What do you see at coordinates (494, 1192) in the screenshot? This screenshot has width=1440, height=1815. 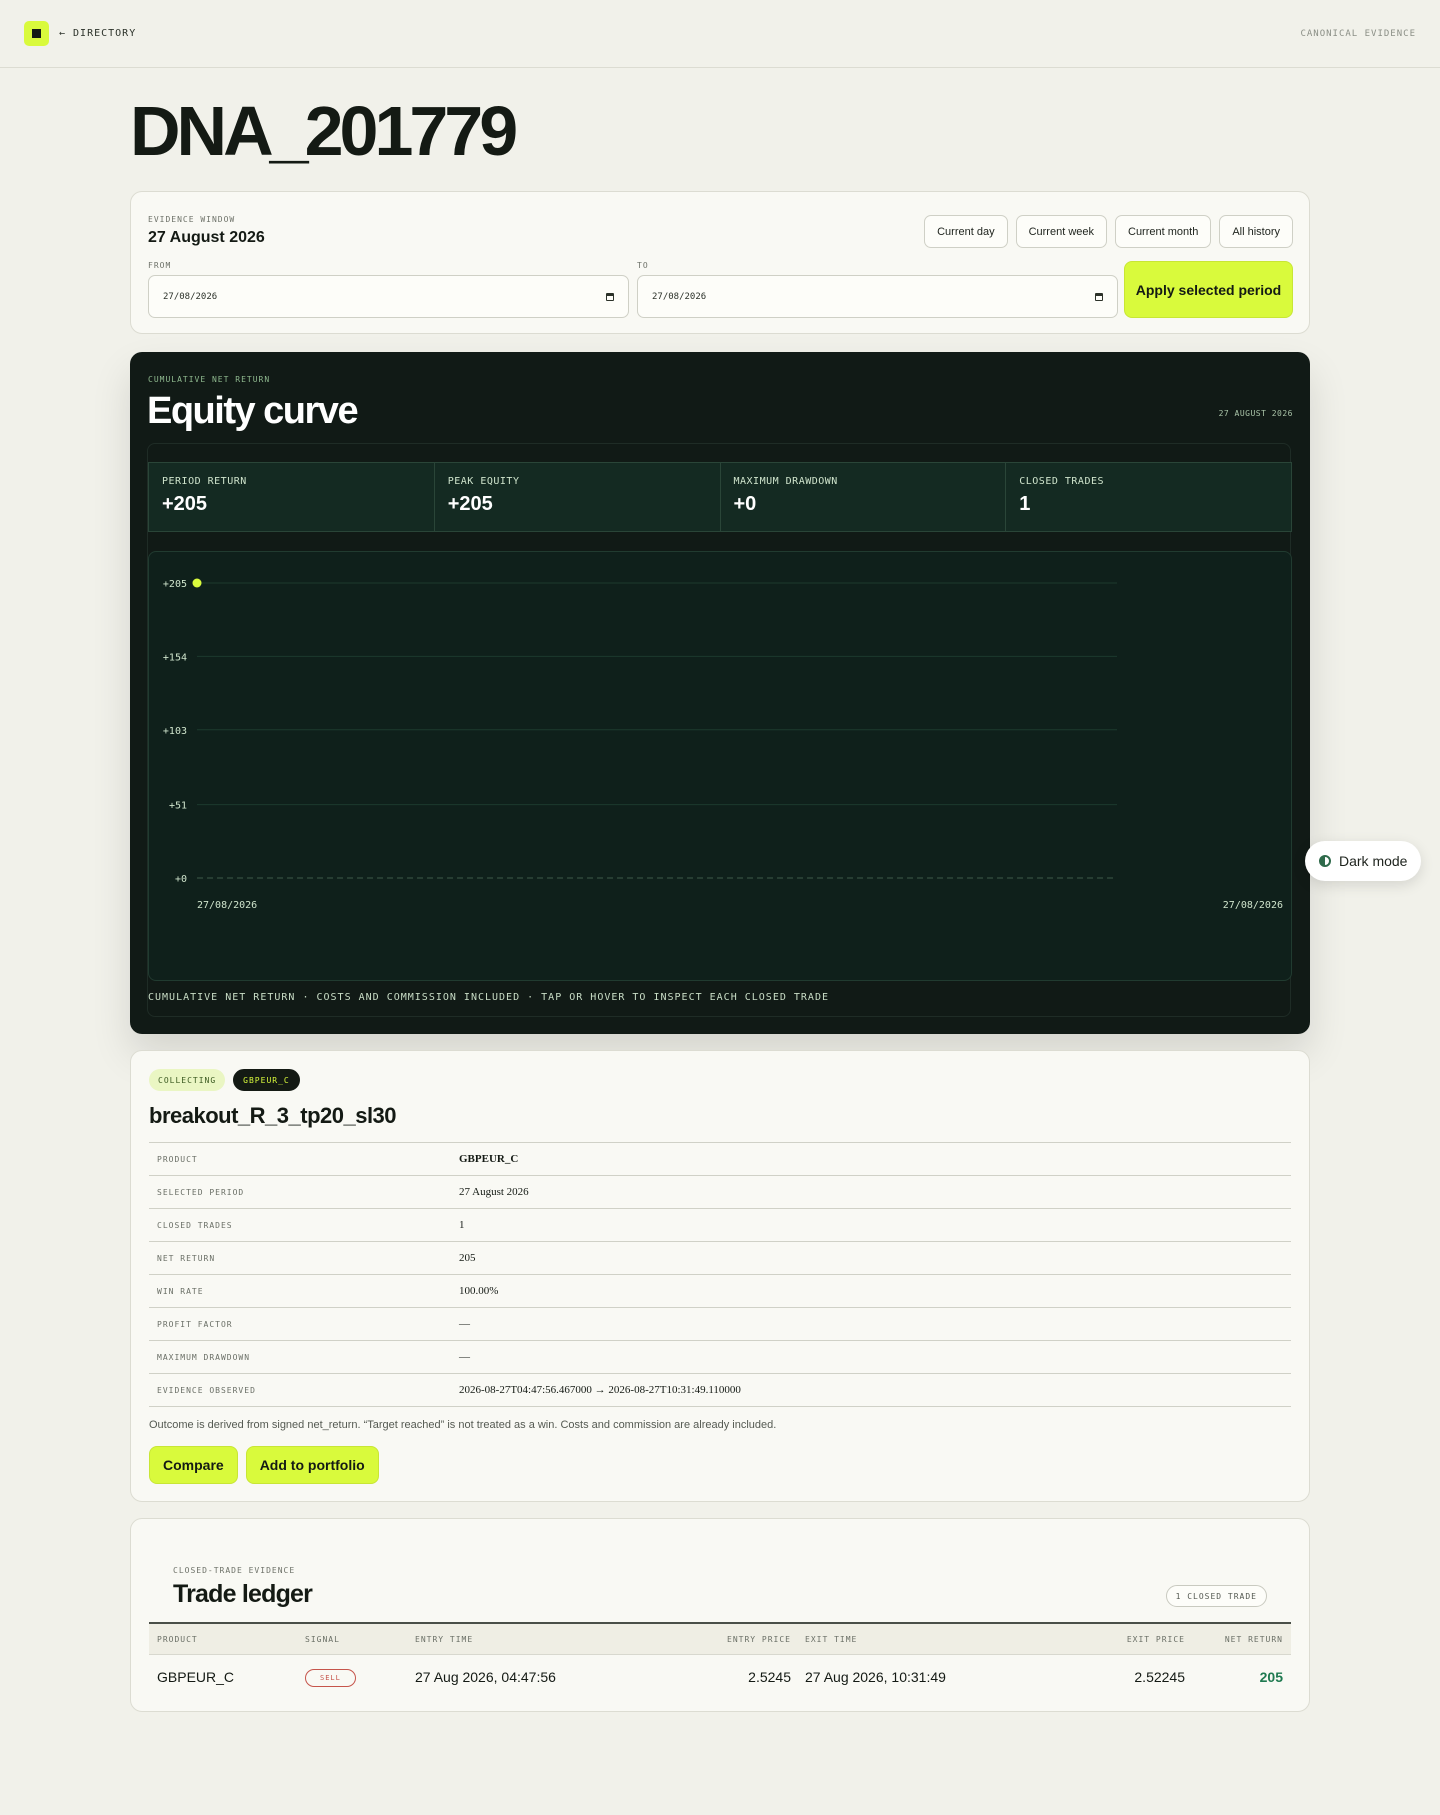 I see `detail-value: 27 August 2026` at bounding box center [494, 1192].